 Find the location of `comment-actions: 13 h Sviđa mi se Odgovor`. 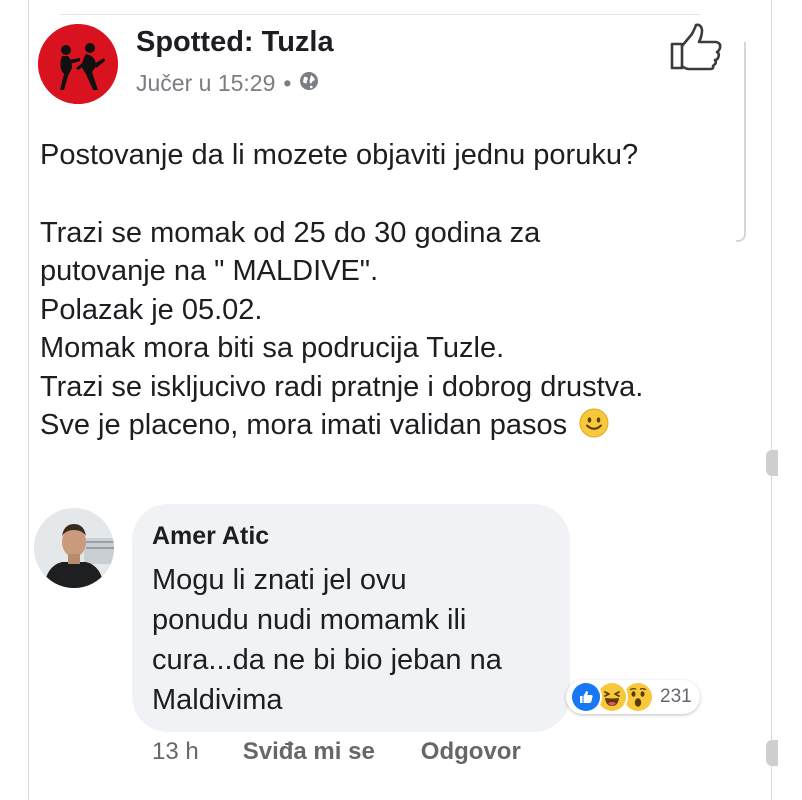

comment-actions: 13 h Sviđa mi se Odgovor is located at coordinates (359, 752).